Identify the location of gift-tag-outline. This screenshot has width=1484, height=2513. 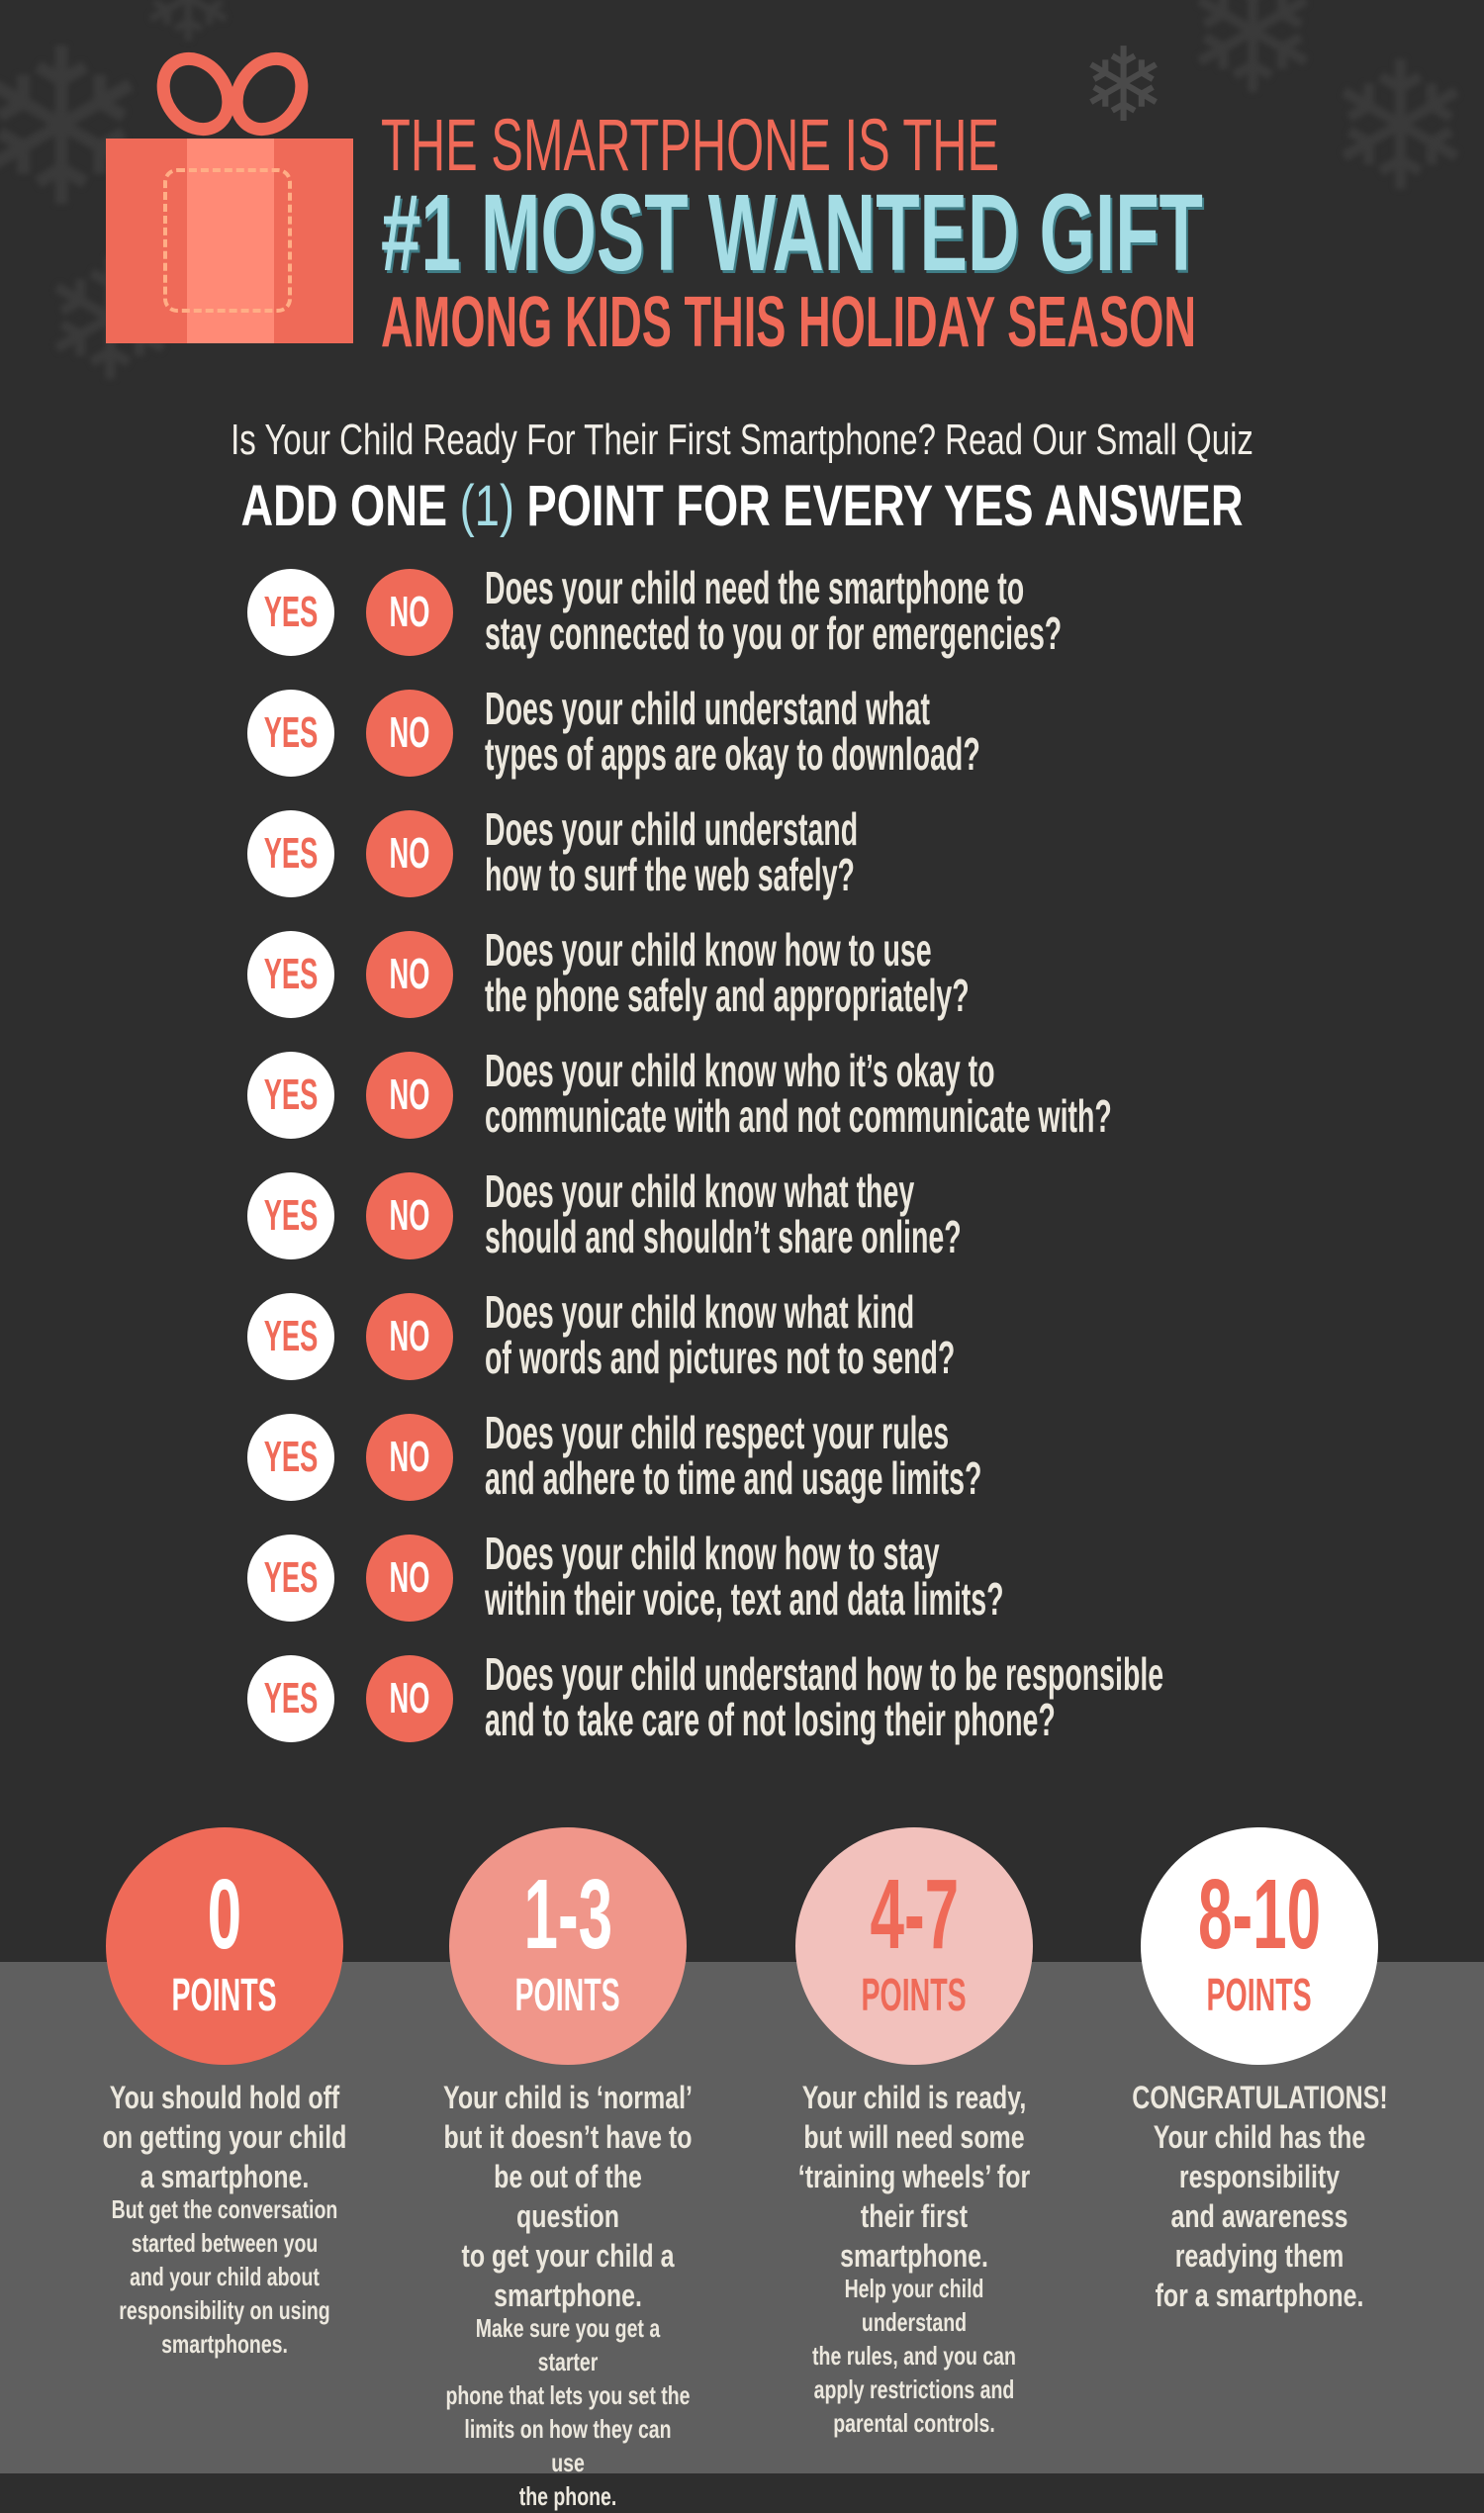
(227, 240).